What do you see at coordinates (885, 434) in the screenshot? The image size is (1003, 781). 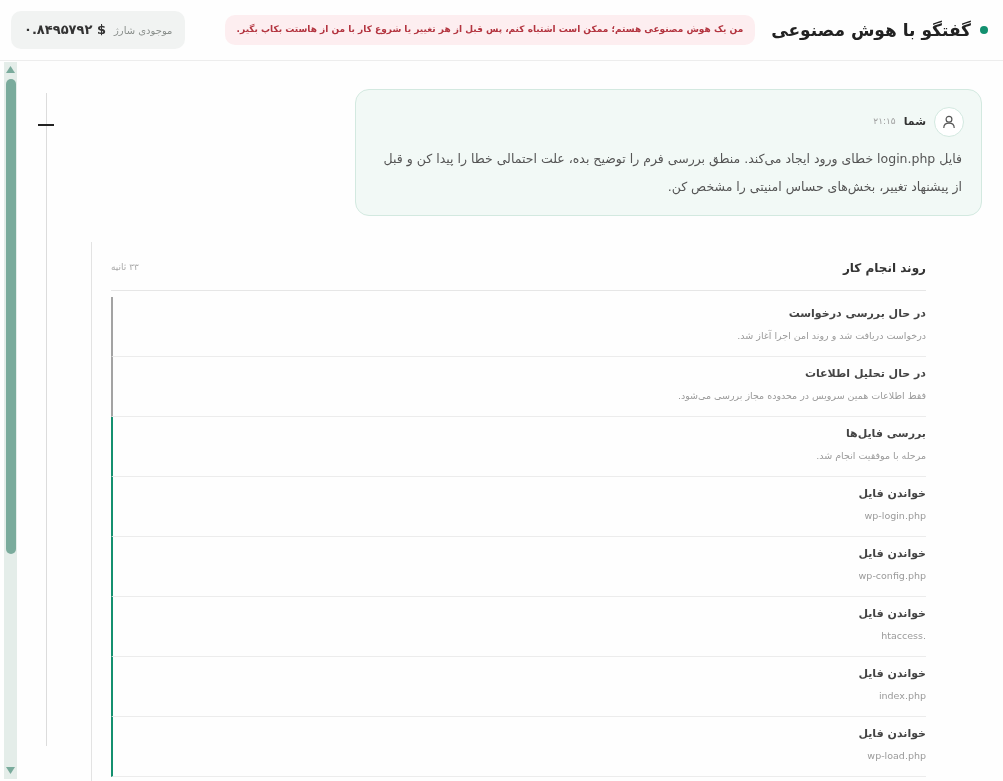 I see `step-title: بررسی فایل‌ها` at bounding box center [885, 434].